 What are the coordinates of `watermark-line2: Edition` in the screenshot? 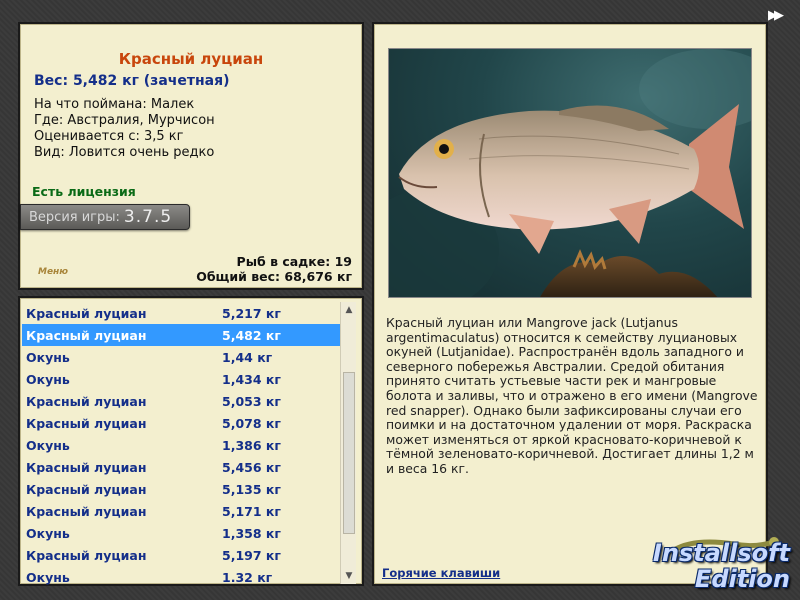 It's located at (742, 579).